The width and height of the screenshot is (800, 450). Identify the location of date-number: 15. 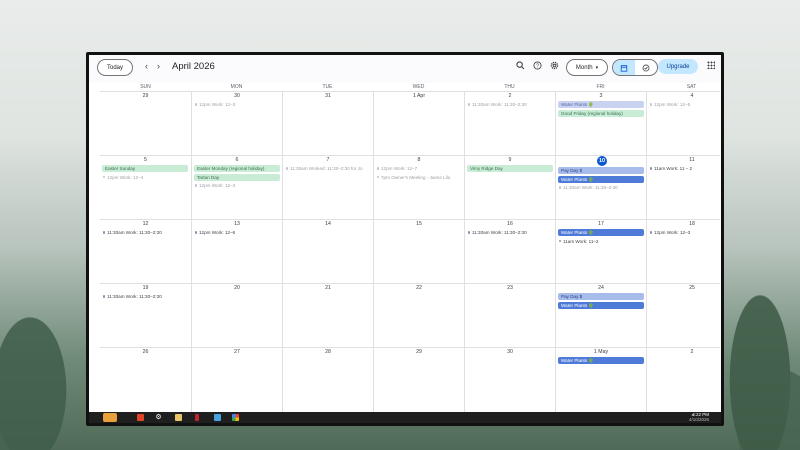
(419, 224).